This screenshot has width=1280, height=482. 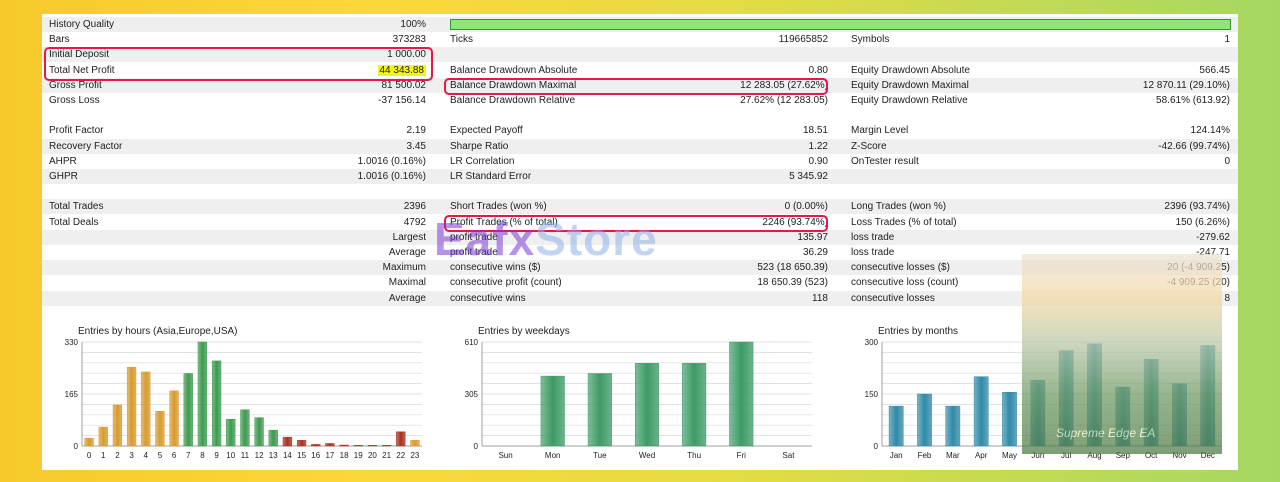 What do you see at coordinates (640, 115) in the screenshot?
I see `report-row-spacer` at bounding box center [640, 115].